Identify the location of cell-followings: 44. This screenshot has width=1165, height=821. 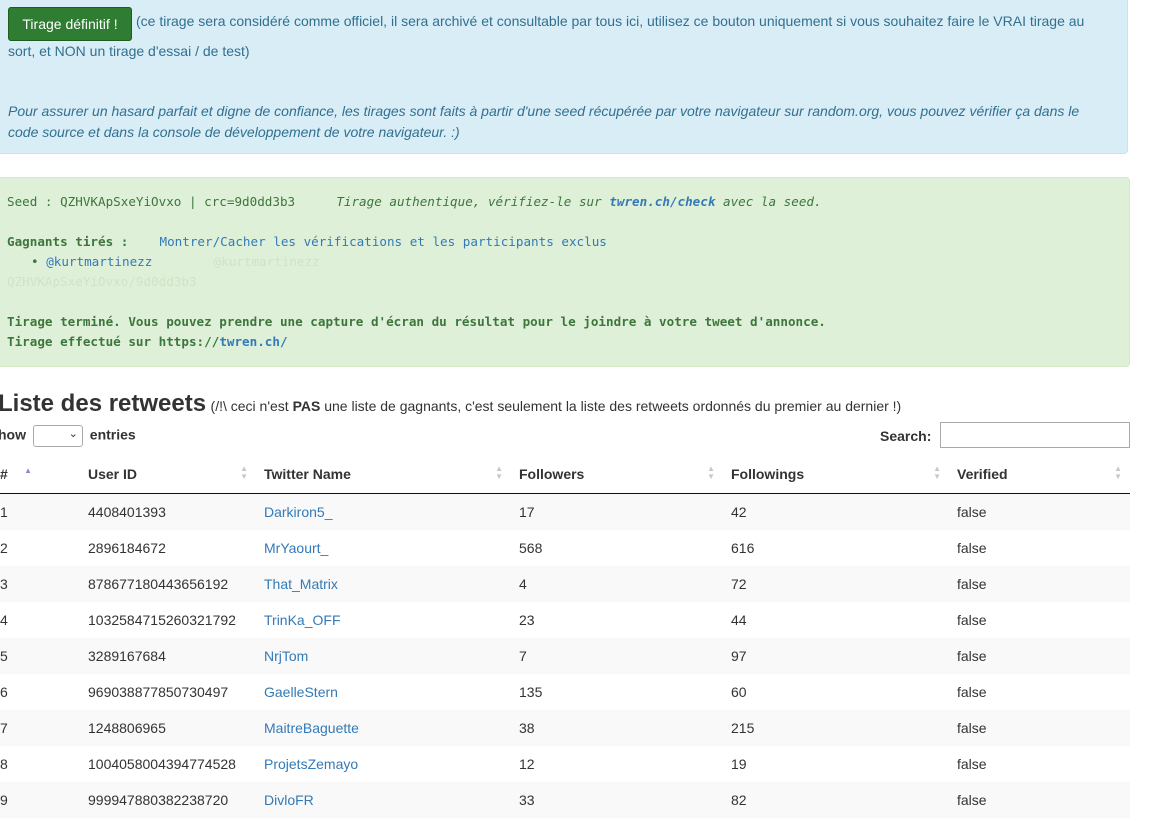
(739, 620).